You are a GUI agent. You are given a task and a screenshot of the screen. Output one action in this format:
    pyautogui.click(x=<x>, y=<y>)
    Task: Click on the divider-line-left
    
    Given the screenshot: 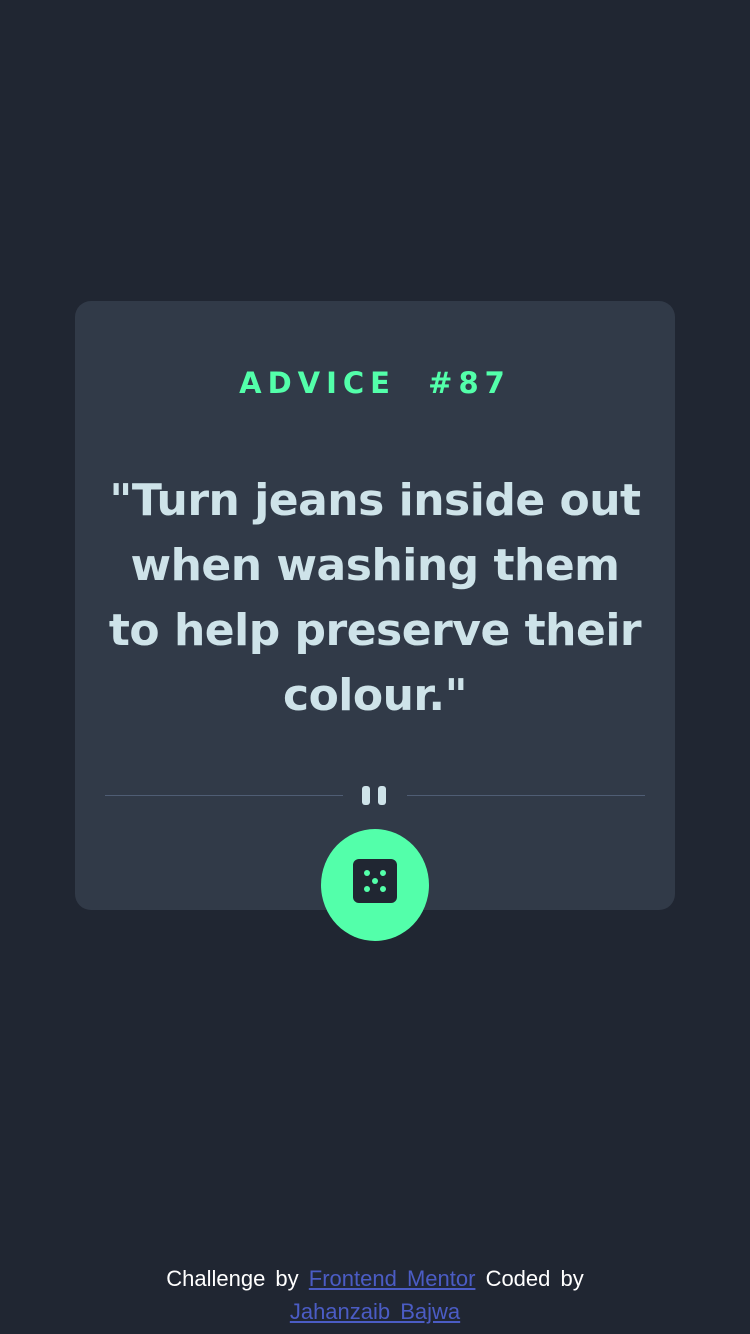 What is the action you would take?
    pyautogui.click(x=224, y=795)
    